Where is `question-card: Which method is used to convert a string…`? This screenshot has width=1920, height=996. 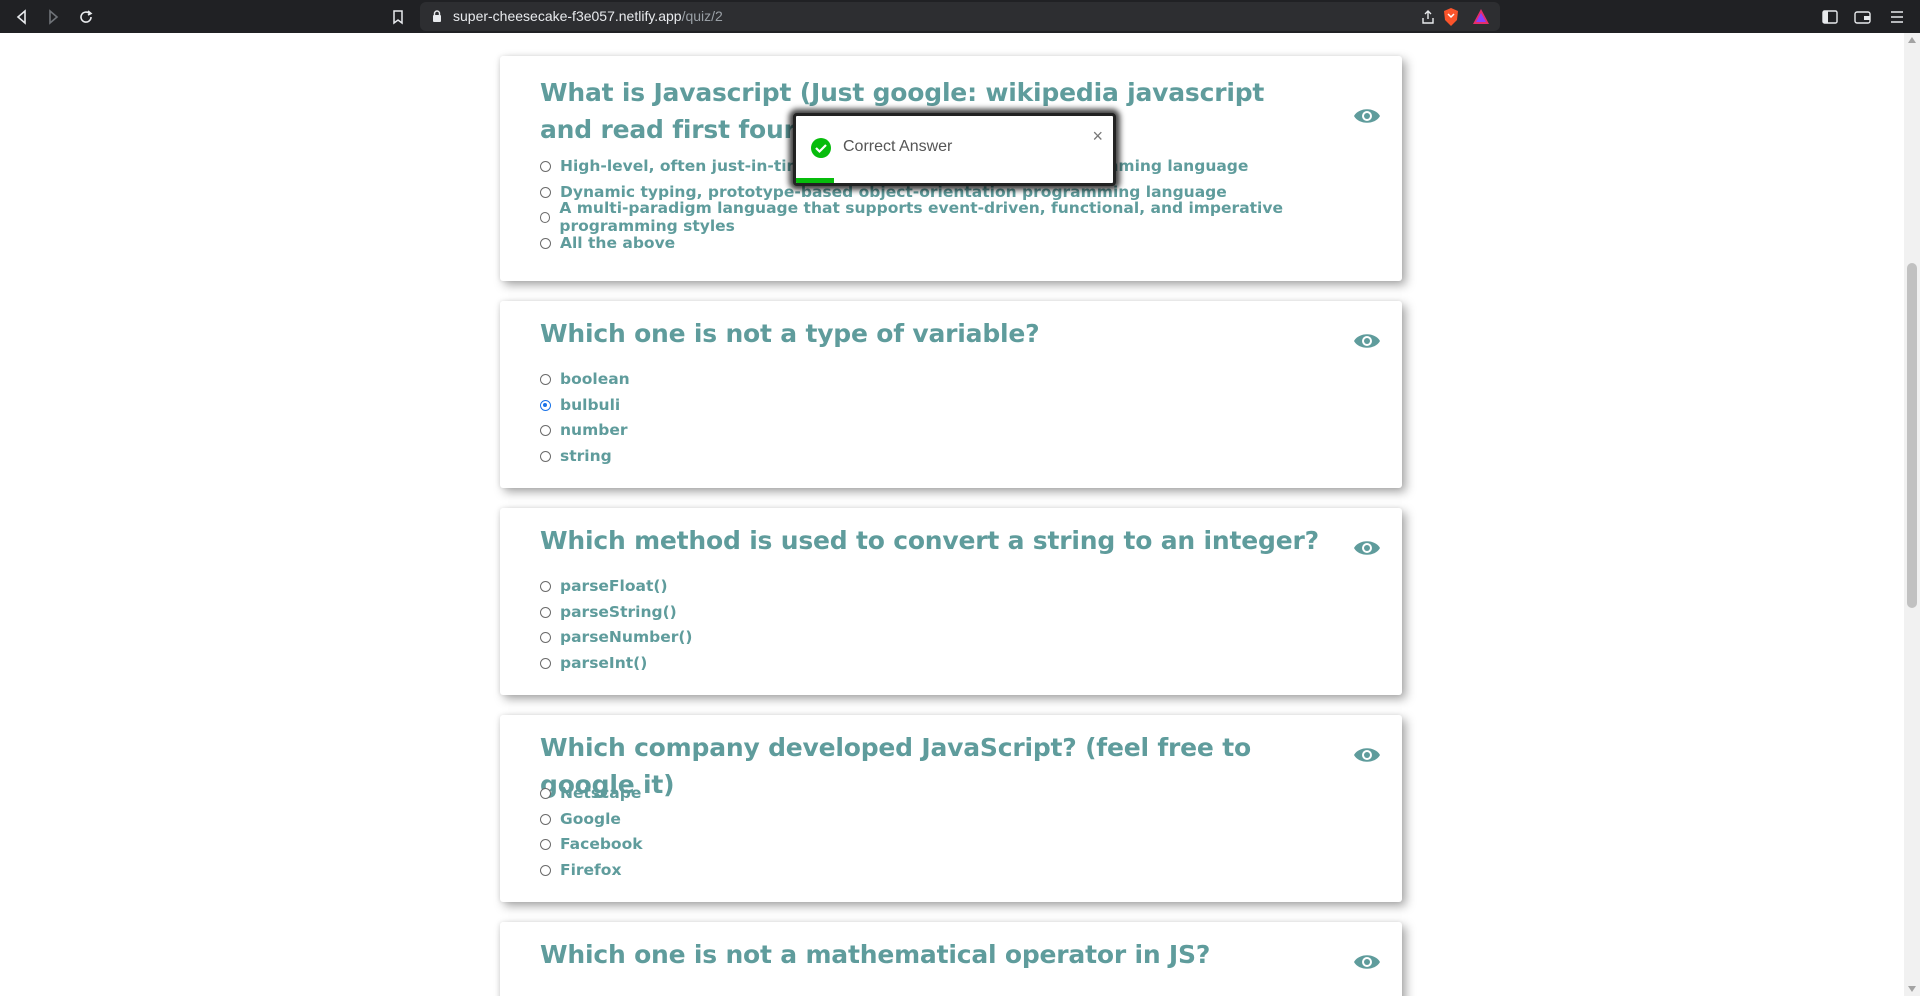
question-card: Which method is used to convert a string… is located at coordinates (951, 601).